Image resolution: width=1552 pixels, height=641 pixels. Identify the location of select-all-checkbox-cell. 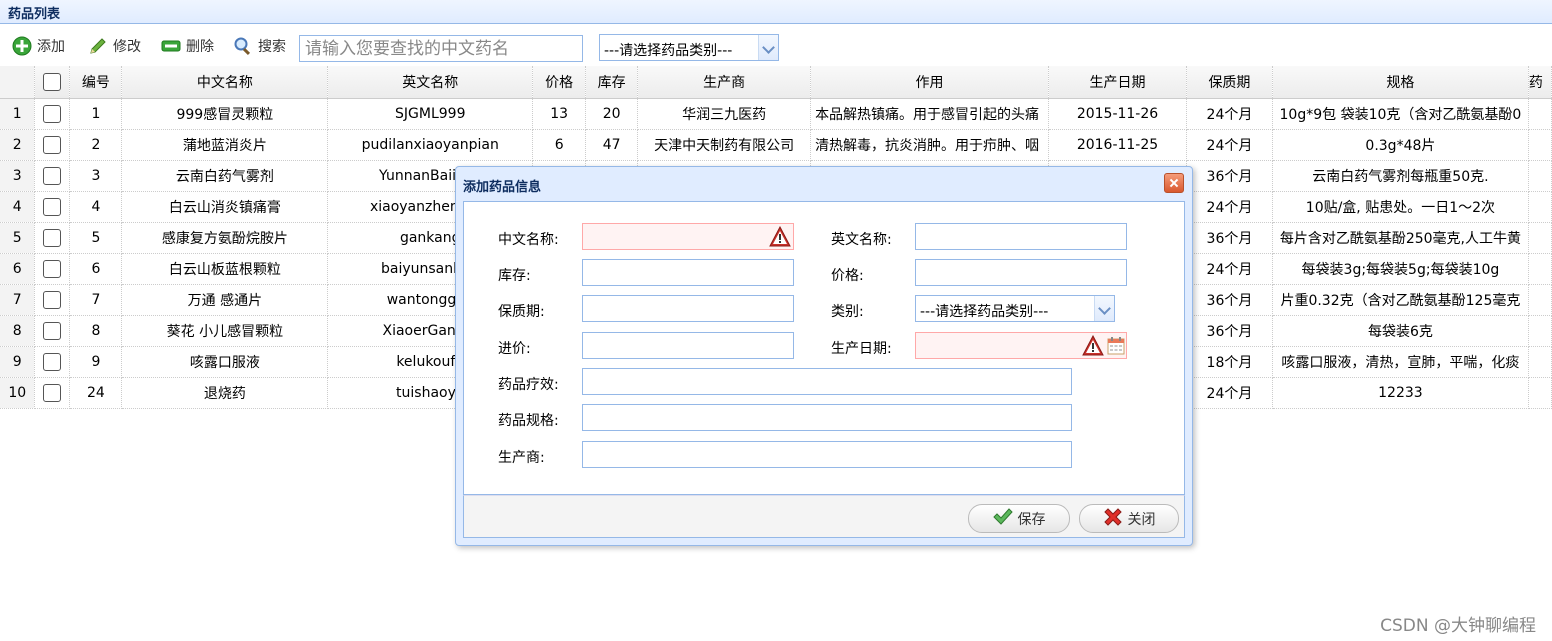
(52, 82).